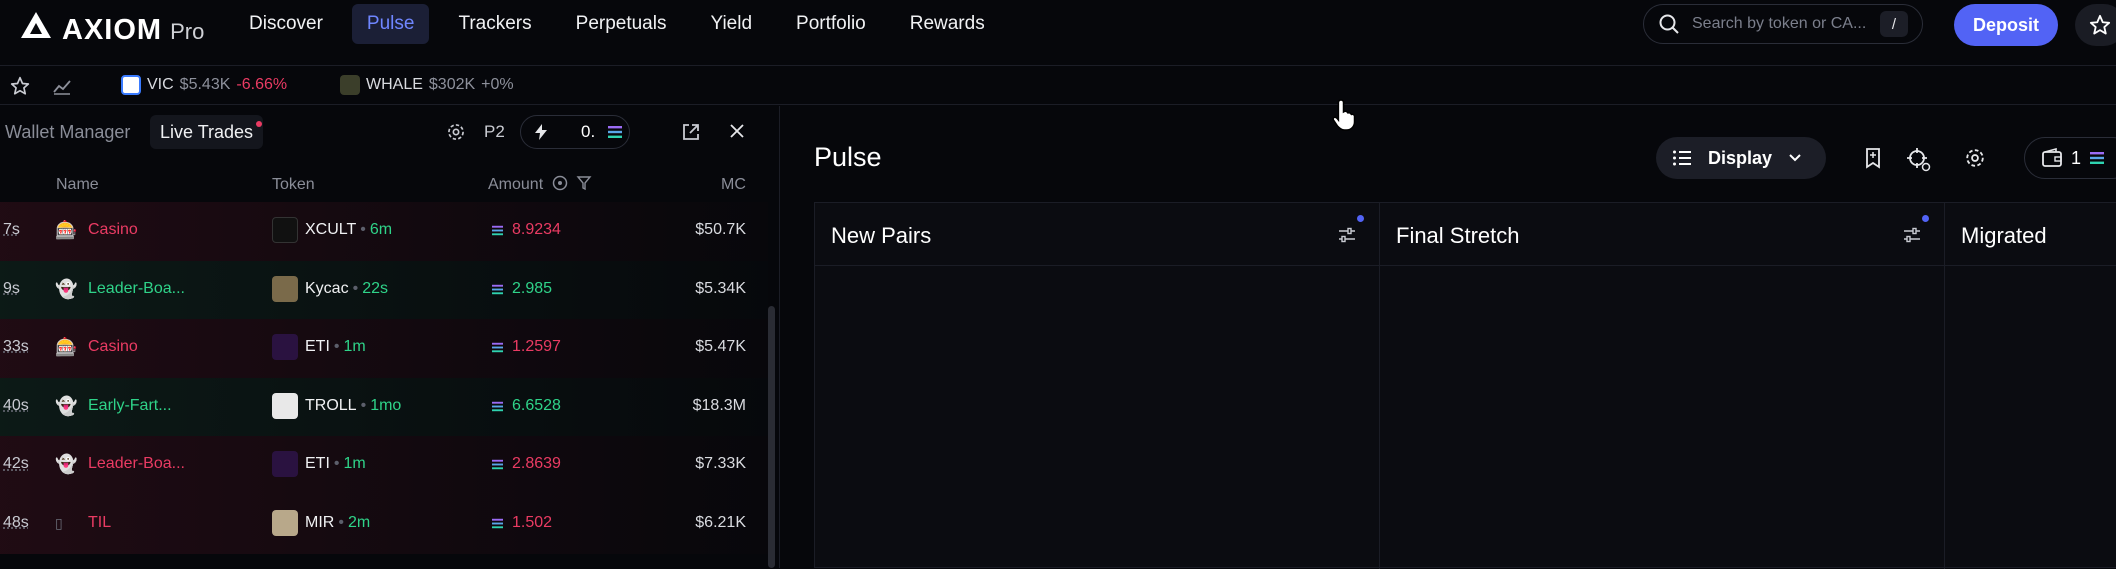 This screenshot has height=569, width=2116. I want to click on table-row: 33s 🎰 Casino ETI • 1m 1.2597 $5.47K, so click(384, 348).